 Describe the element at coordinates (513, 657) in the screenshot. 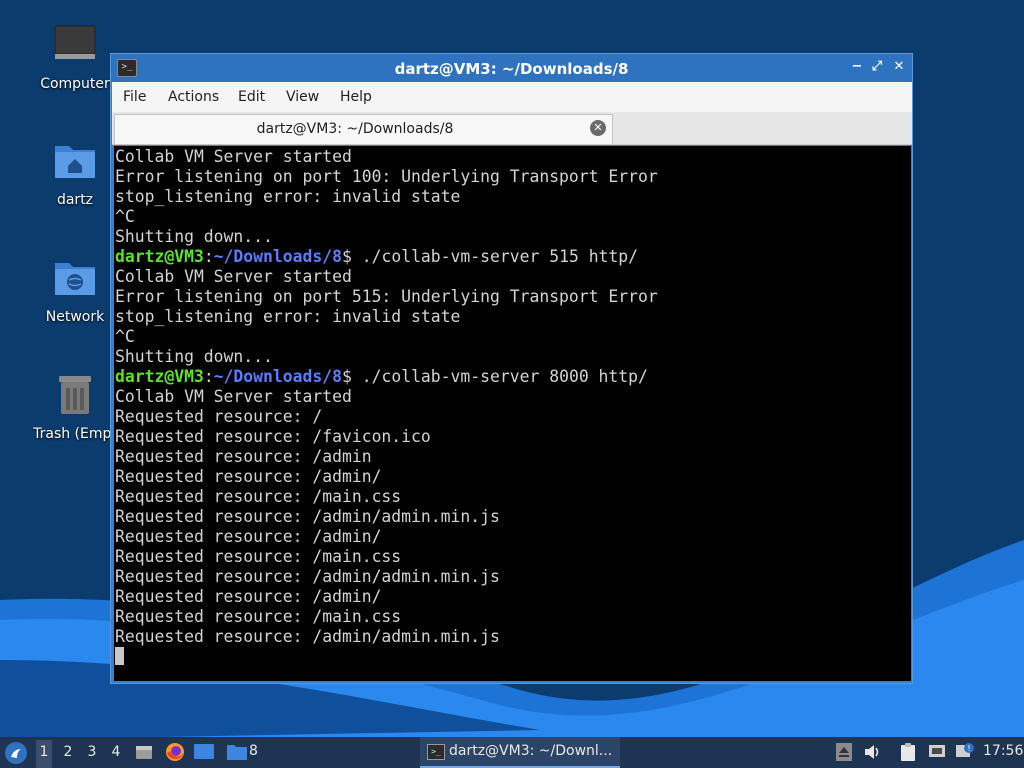

I see `terminal-input-line` at that location.